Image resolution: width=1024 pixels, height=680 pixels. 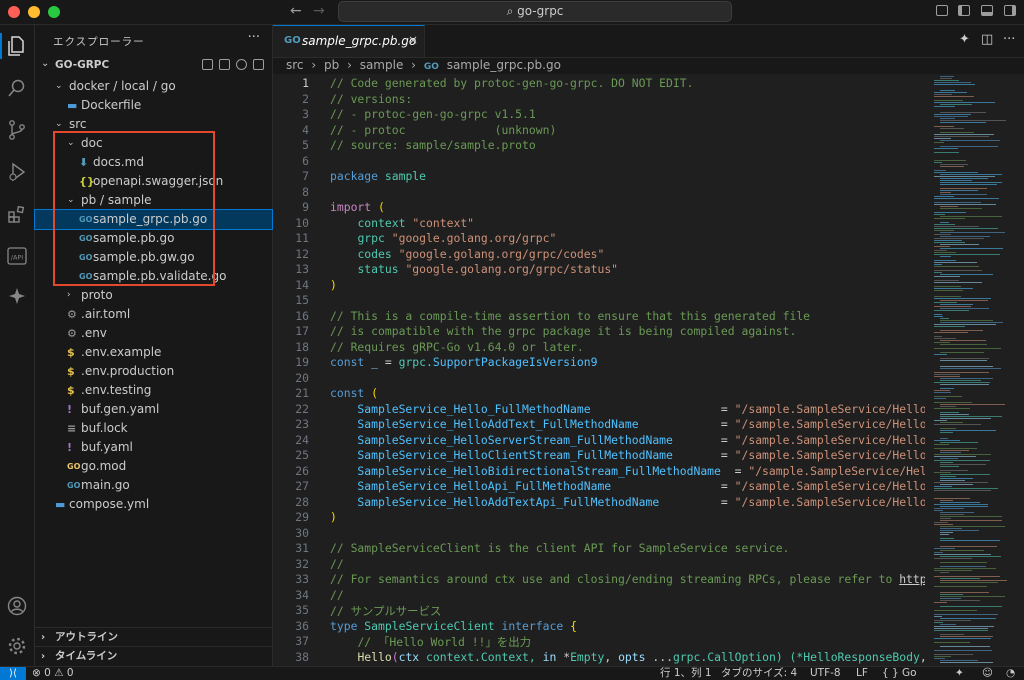 I want to click on refresh-icon, so click(x=241, y=64).